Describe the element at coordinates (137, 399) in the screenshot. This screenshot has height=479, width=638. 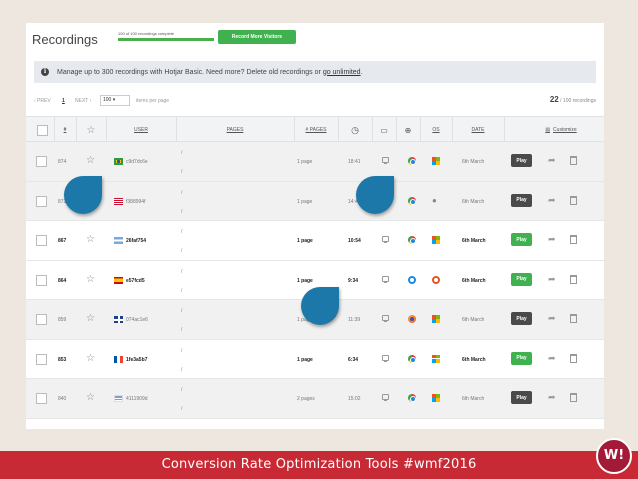
I see `user-id: 4111909d` at that location.